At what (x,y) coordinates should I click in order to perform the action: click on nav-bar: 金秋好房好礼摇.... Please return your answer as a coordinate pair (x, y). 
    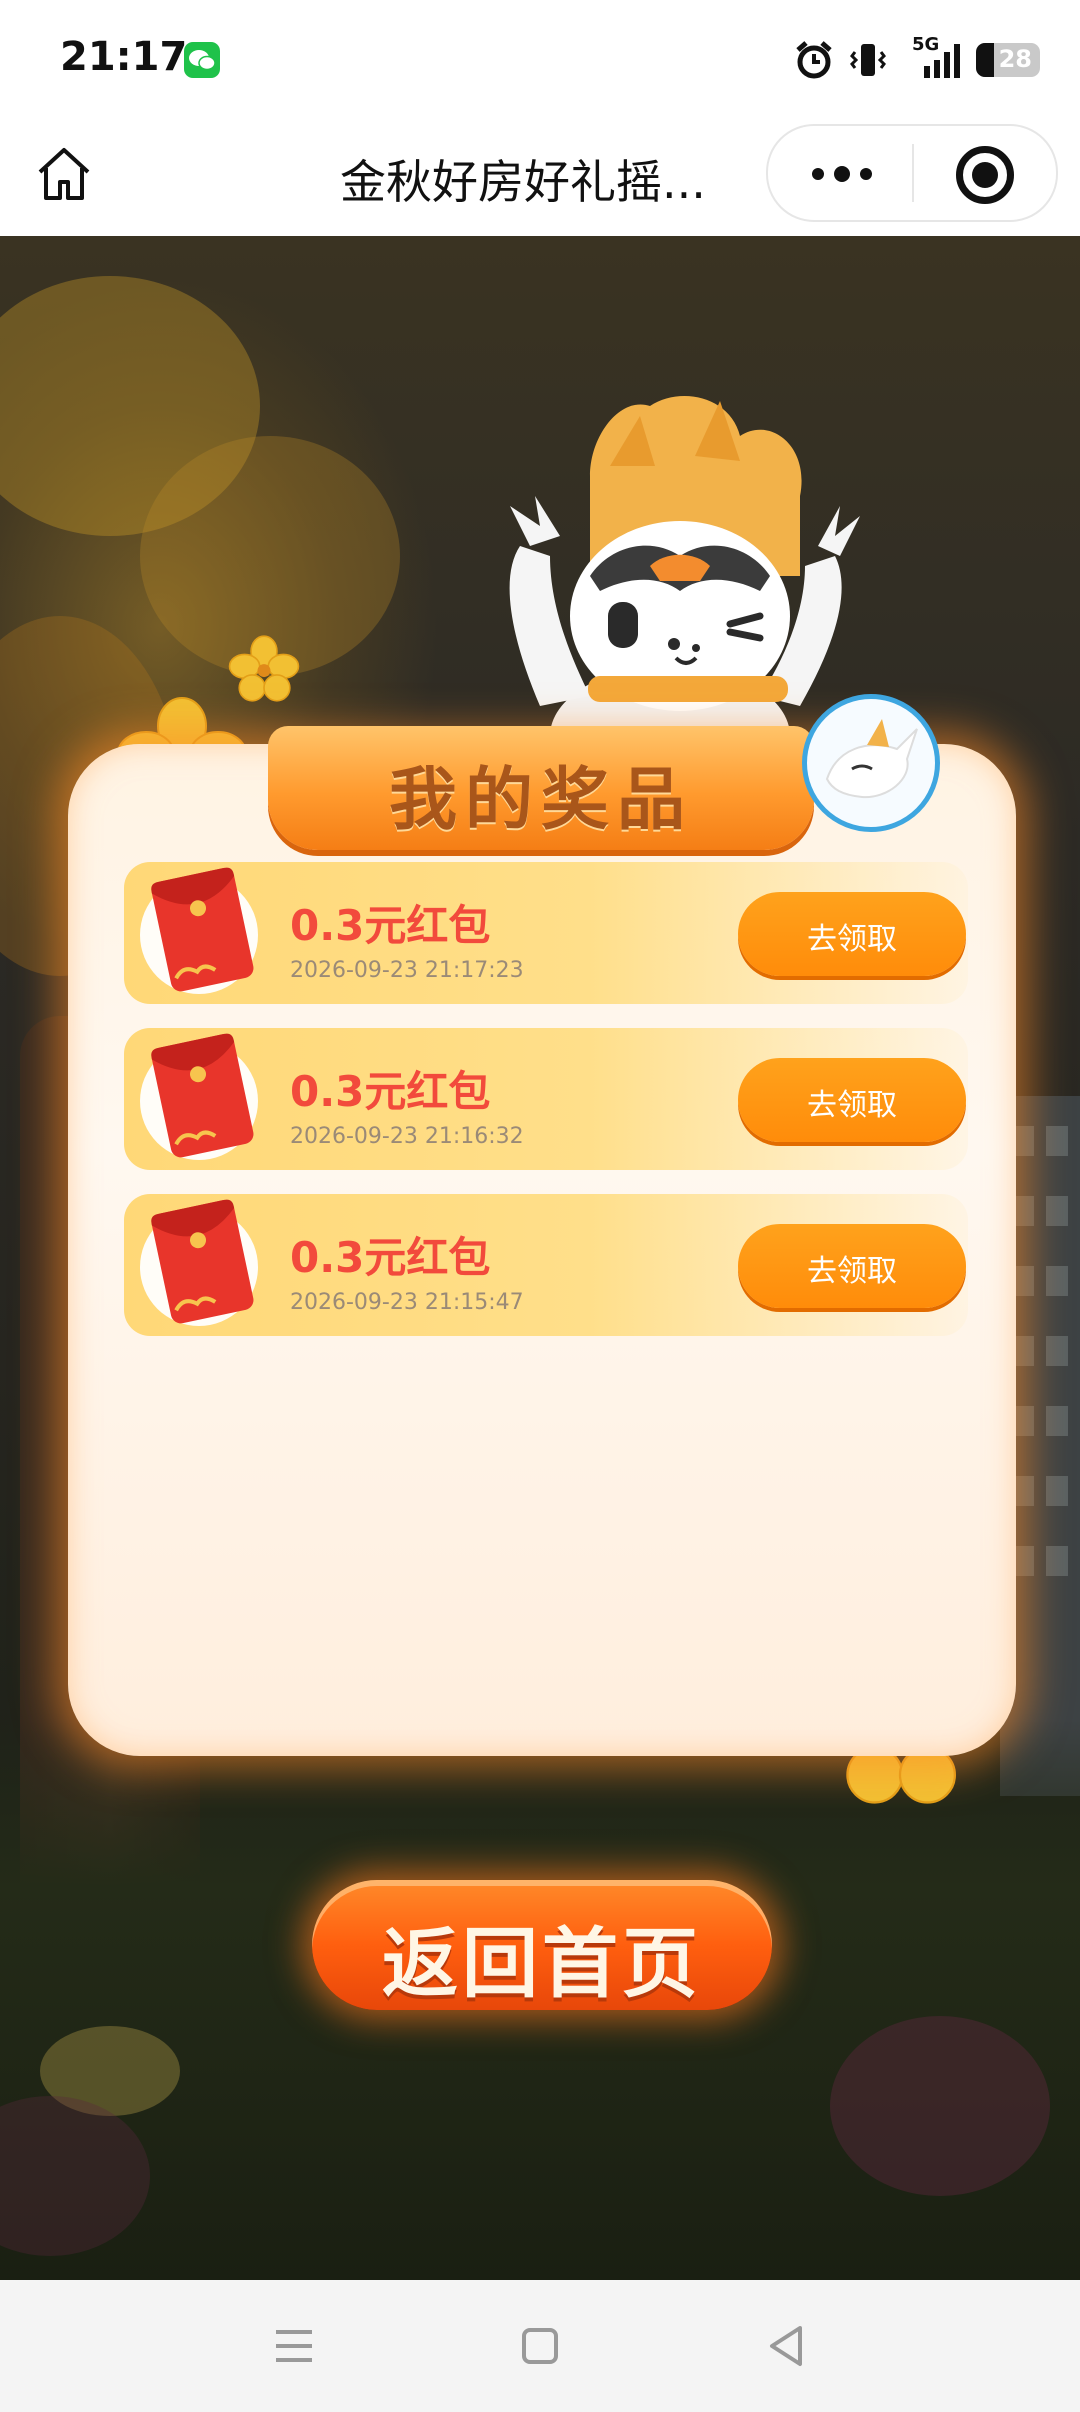
    Looking at the image, I should click on (540, 178).